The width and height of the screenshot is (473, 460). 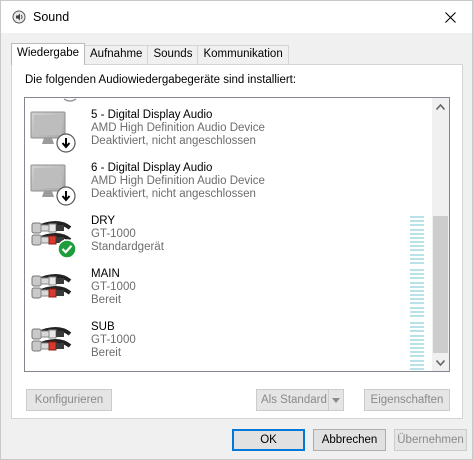 What do you see at coordinates (103, 221) in the screenshot?
I see `device-name: DRY` at bounding box center [103, 221].